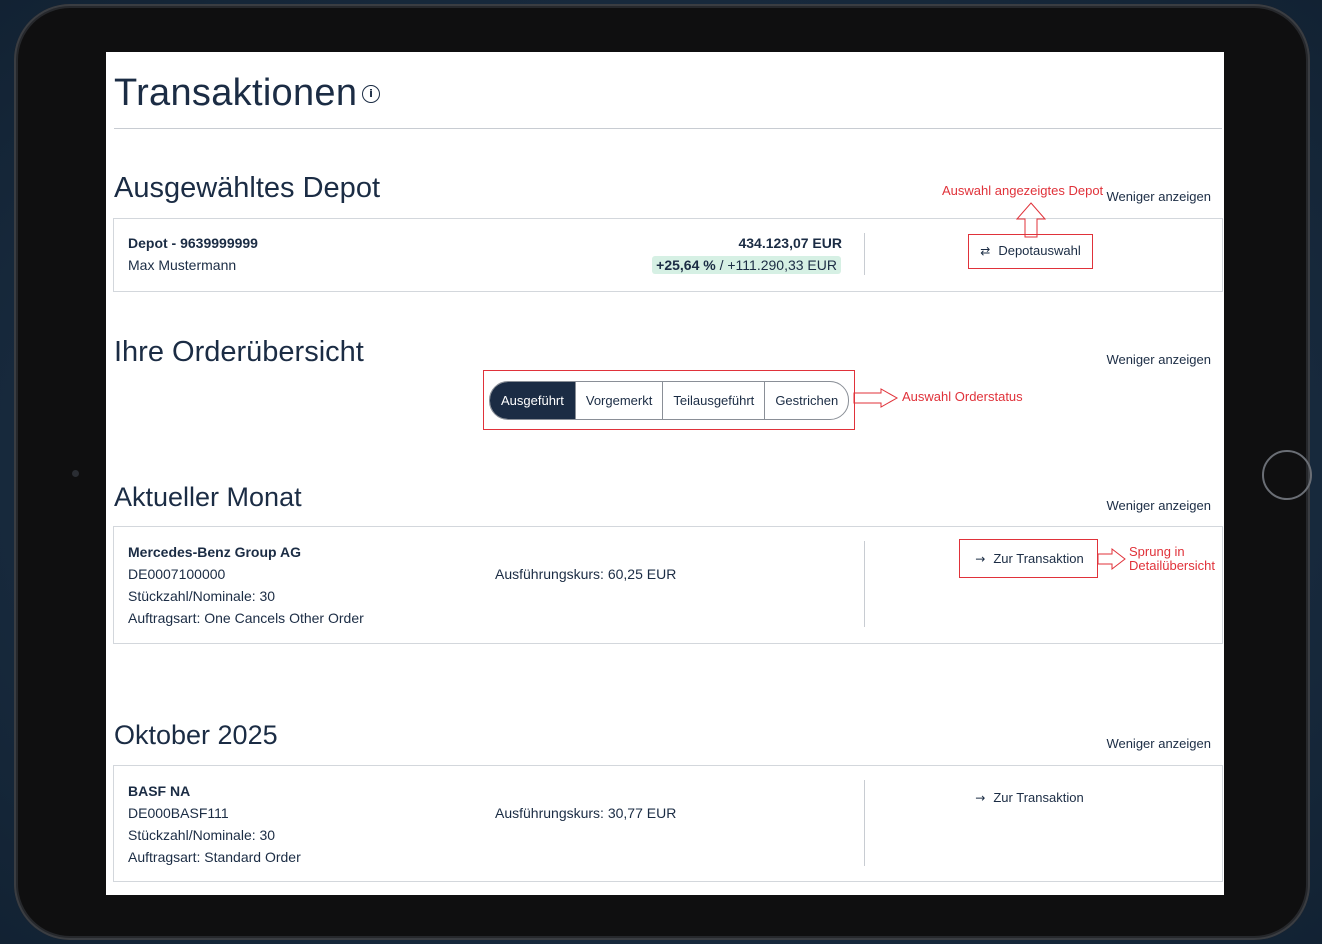 This screenshot has width=1322, height=944. What do you see at coordinates (1158, 359) in the screenshot?
I see `order-less-link: Weniger anzeigen` at bounding box center [1158, 359].